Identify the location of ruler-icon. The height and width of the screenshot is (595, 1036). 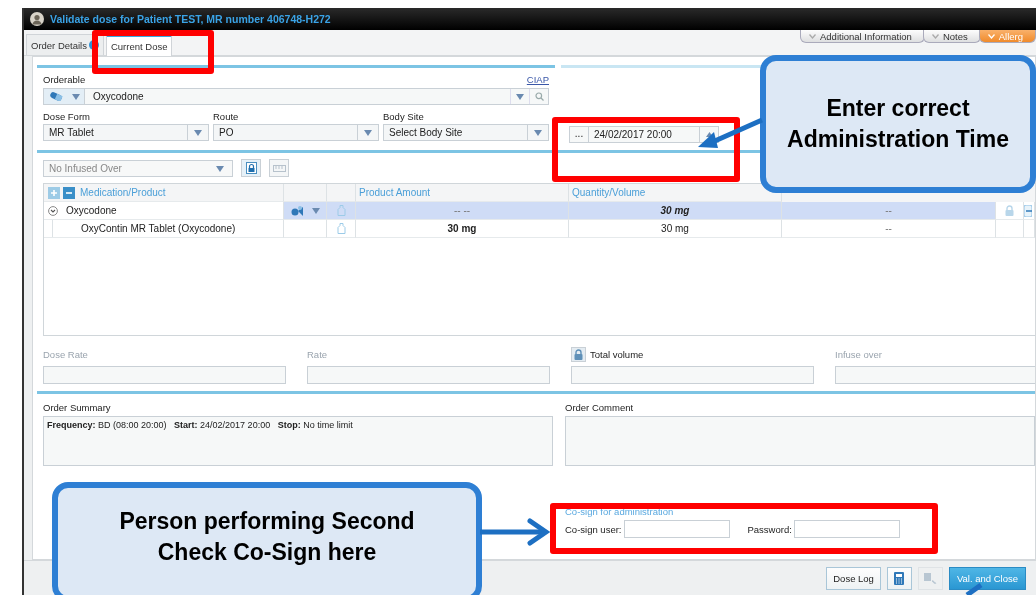
(279, 168).